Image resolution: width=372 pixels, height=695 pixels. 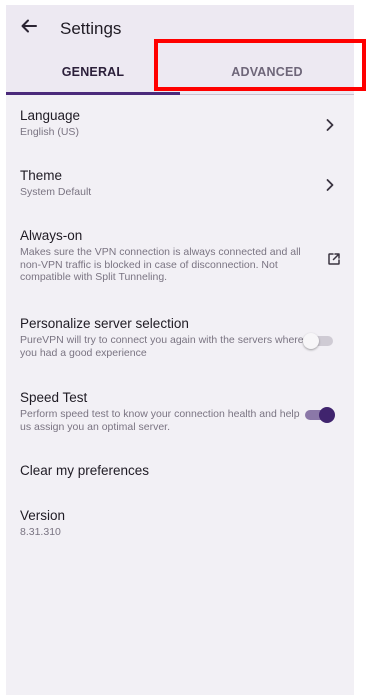 What do you see at coordinates (51, 235) in the screenshot?
I see `always-on-title: Always-on` at bounding box center [51, 235].